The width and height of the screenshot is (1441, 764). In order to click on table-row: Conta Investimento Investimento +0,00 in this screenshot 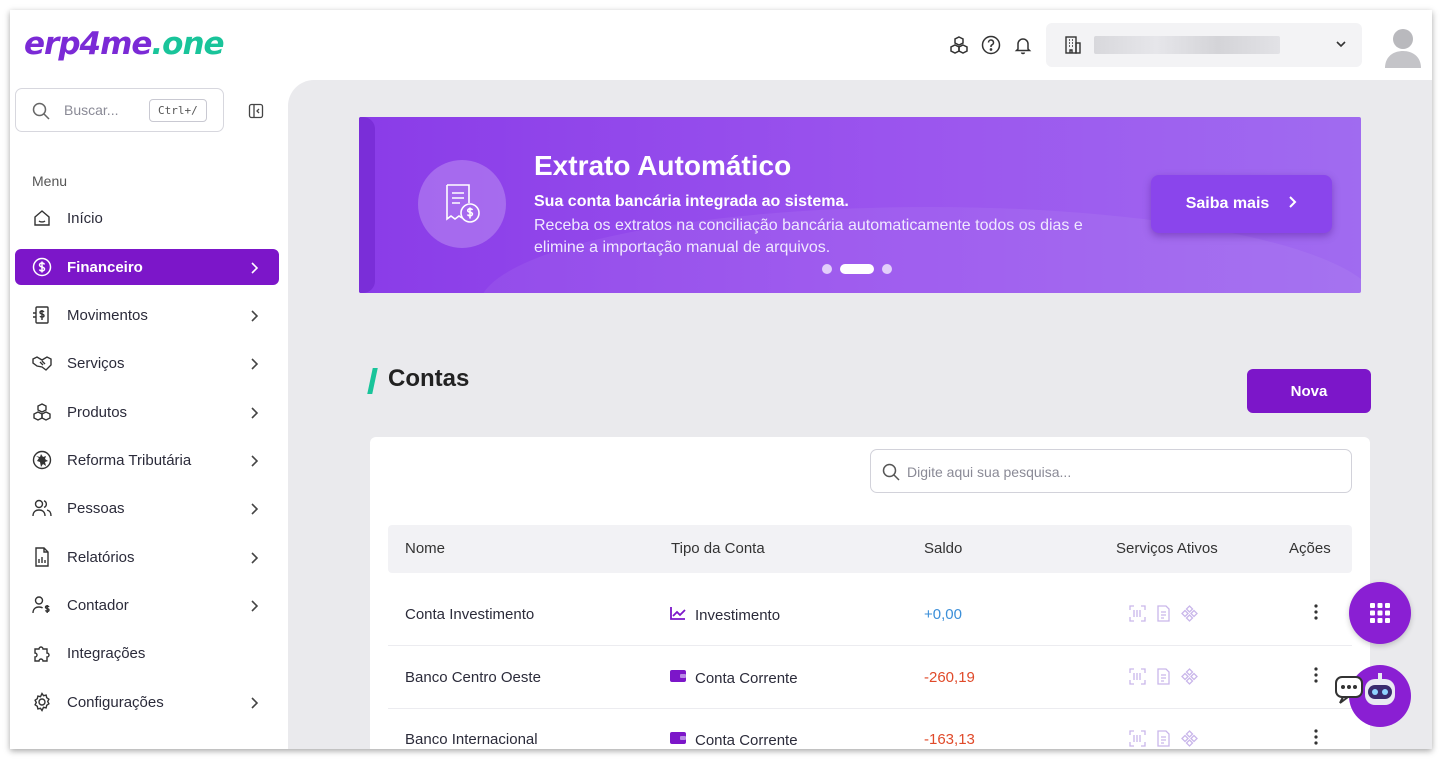, I will do `click(870, 615)`.